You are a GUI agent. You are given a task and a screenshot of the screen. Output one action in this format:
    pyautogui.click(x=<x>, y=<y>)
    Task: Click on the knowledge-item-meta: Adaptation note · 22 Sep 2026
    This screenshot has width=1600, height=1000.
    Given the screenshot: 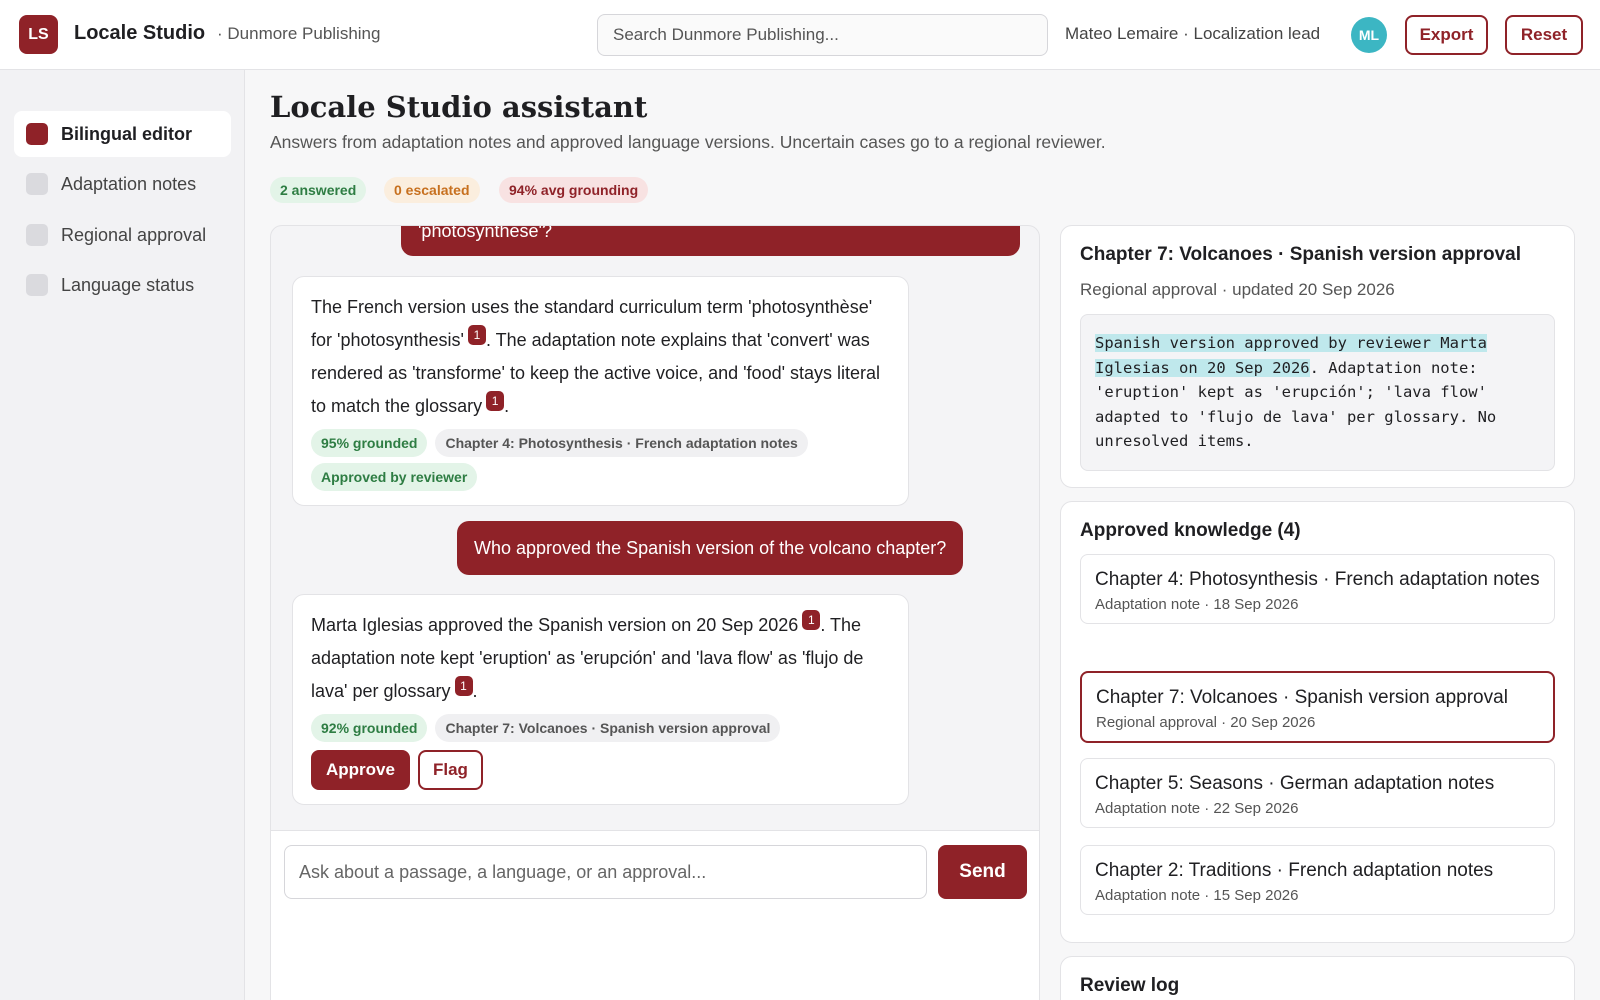 What is the action you would take?
    pyautogui.click(x=1197, y=808)
    